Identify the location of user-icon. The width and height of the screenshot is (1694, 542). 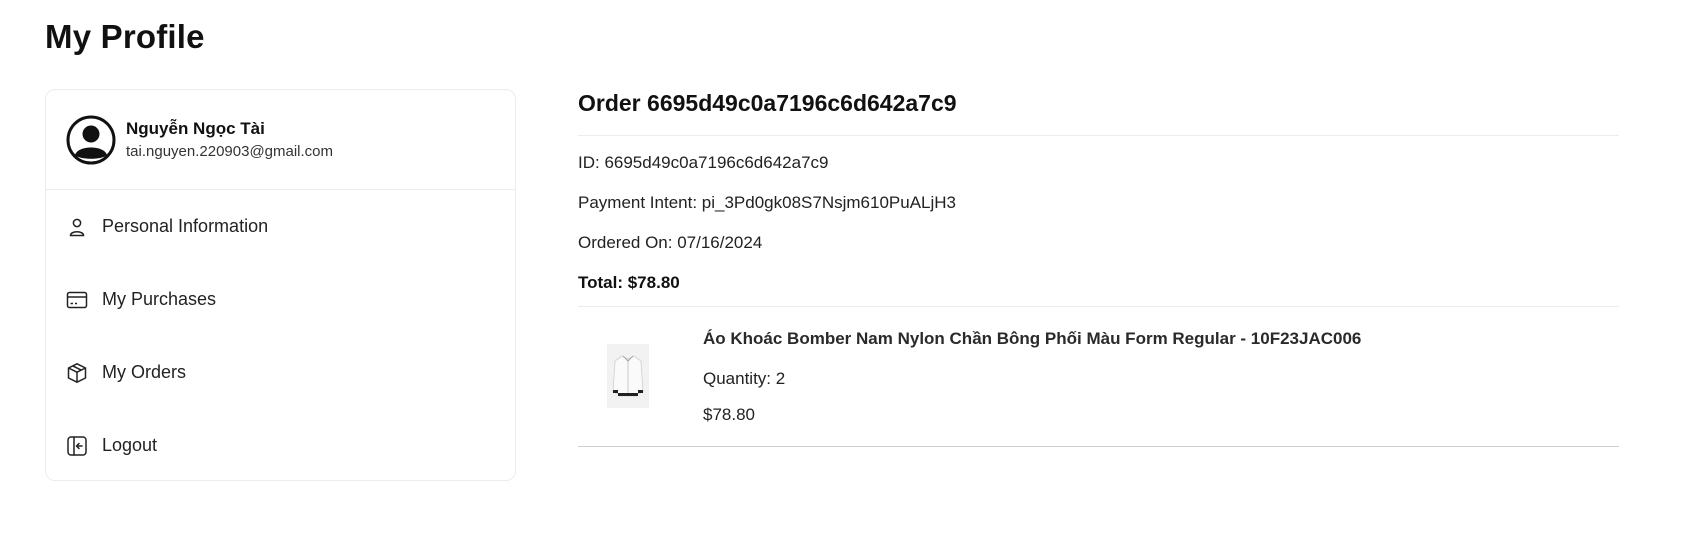
(77, 227).